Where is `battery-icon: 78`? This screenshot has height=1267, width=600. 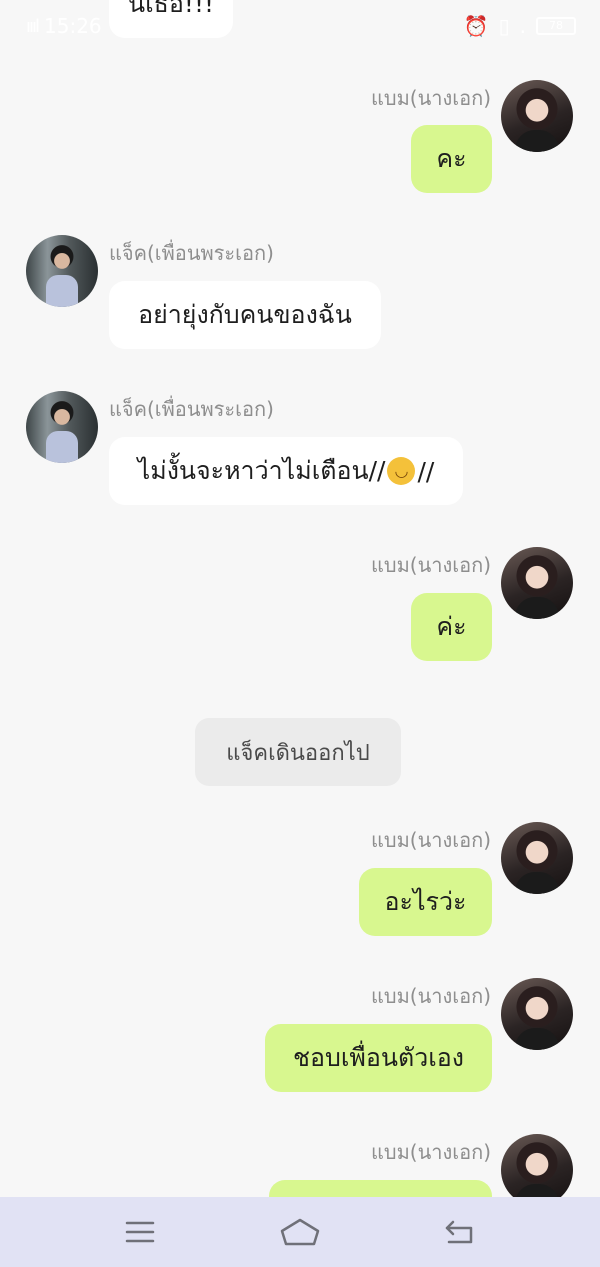
battery-icon: 78 is located at coordinates (556, 26).